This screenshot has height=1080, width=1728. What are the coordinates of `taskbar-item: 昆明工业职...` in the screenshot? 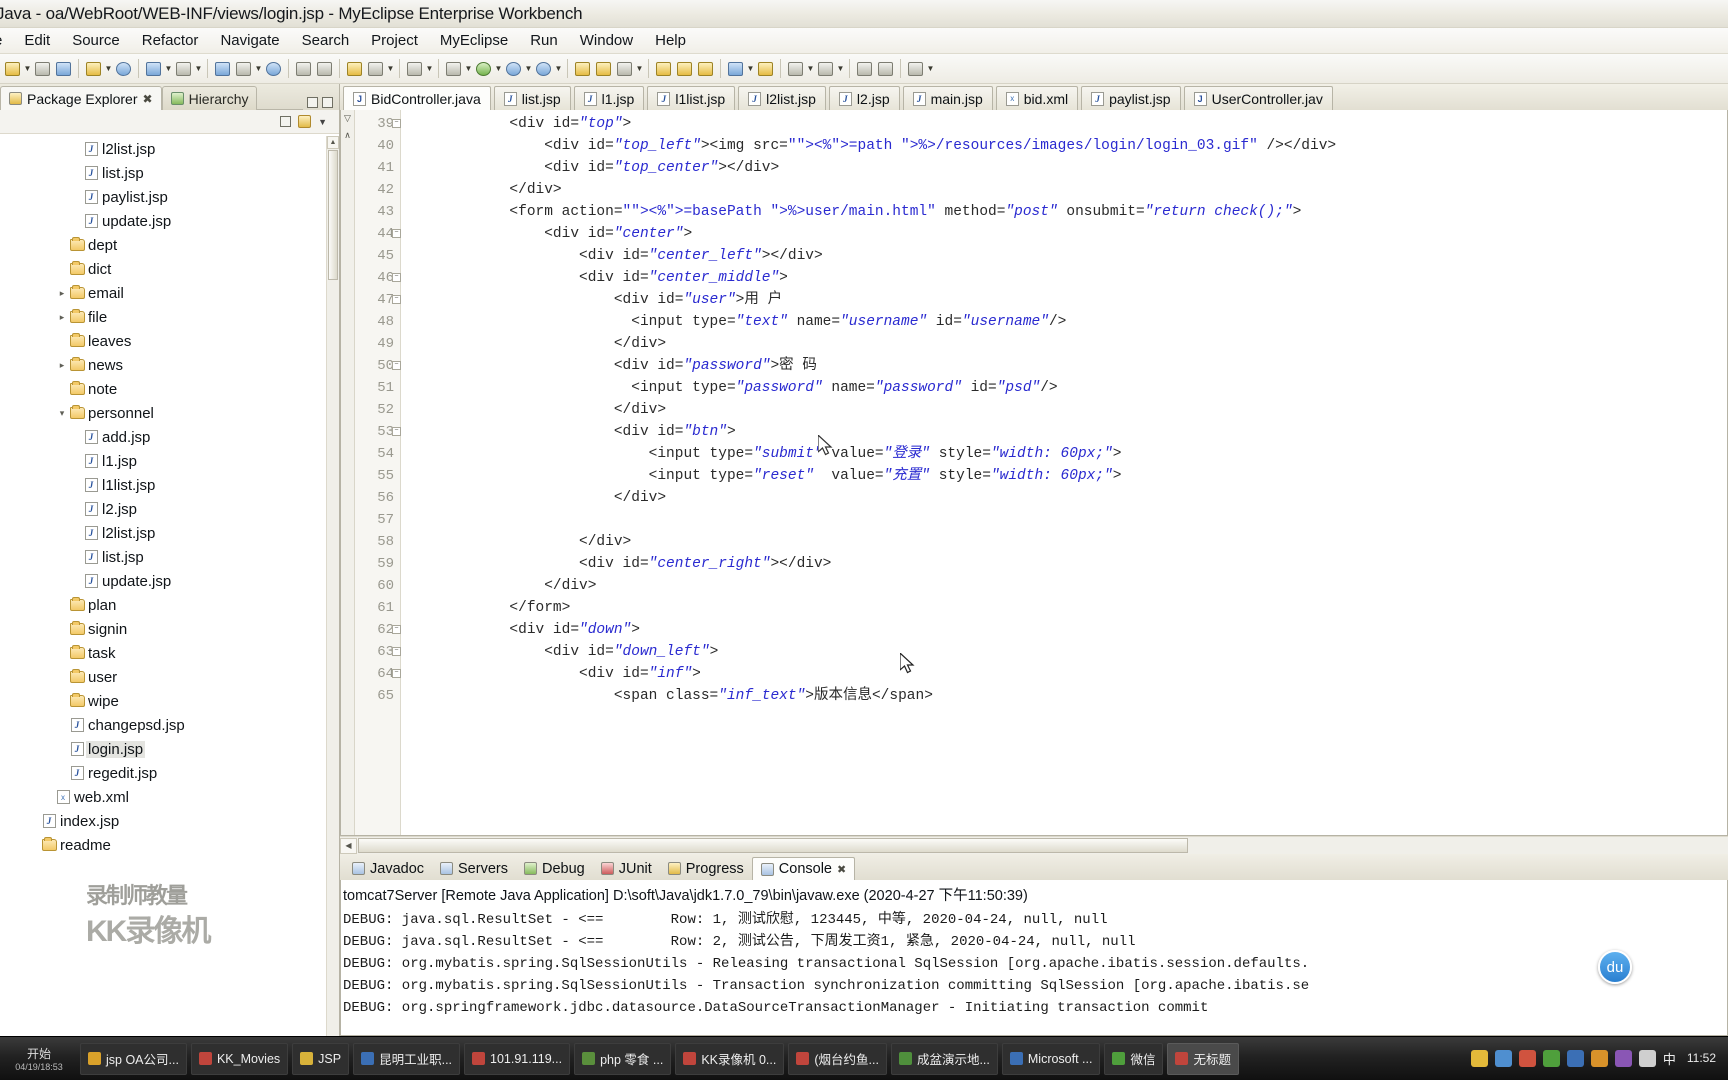 It's located at (407, 1058).